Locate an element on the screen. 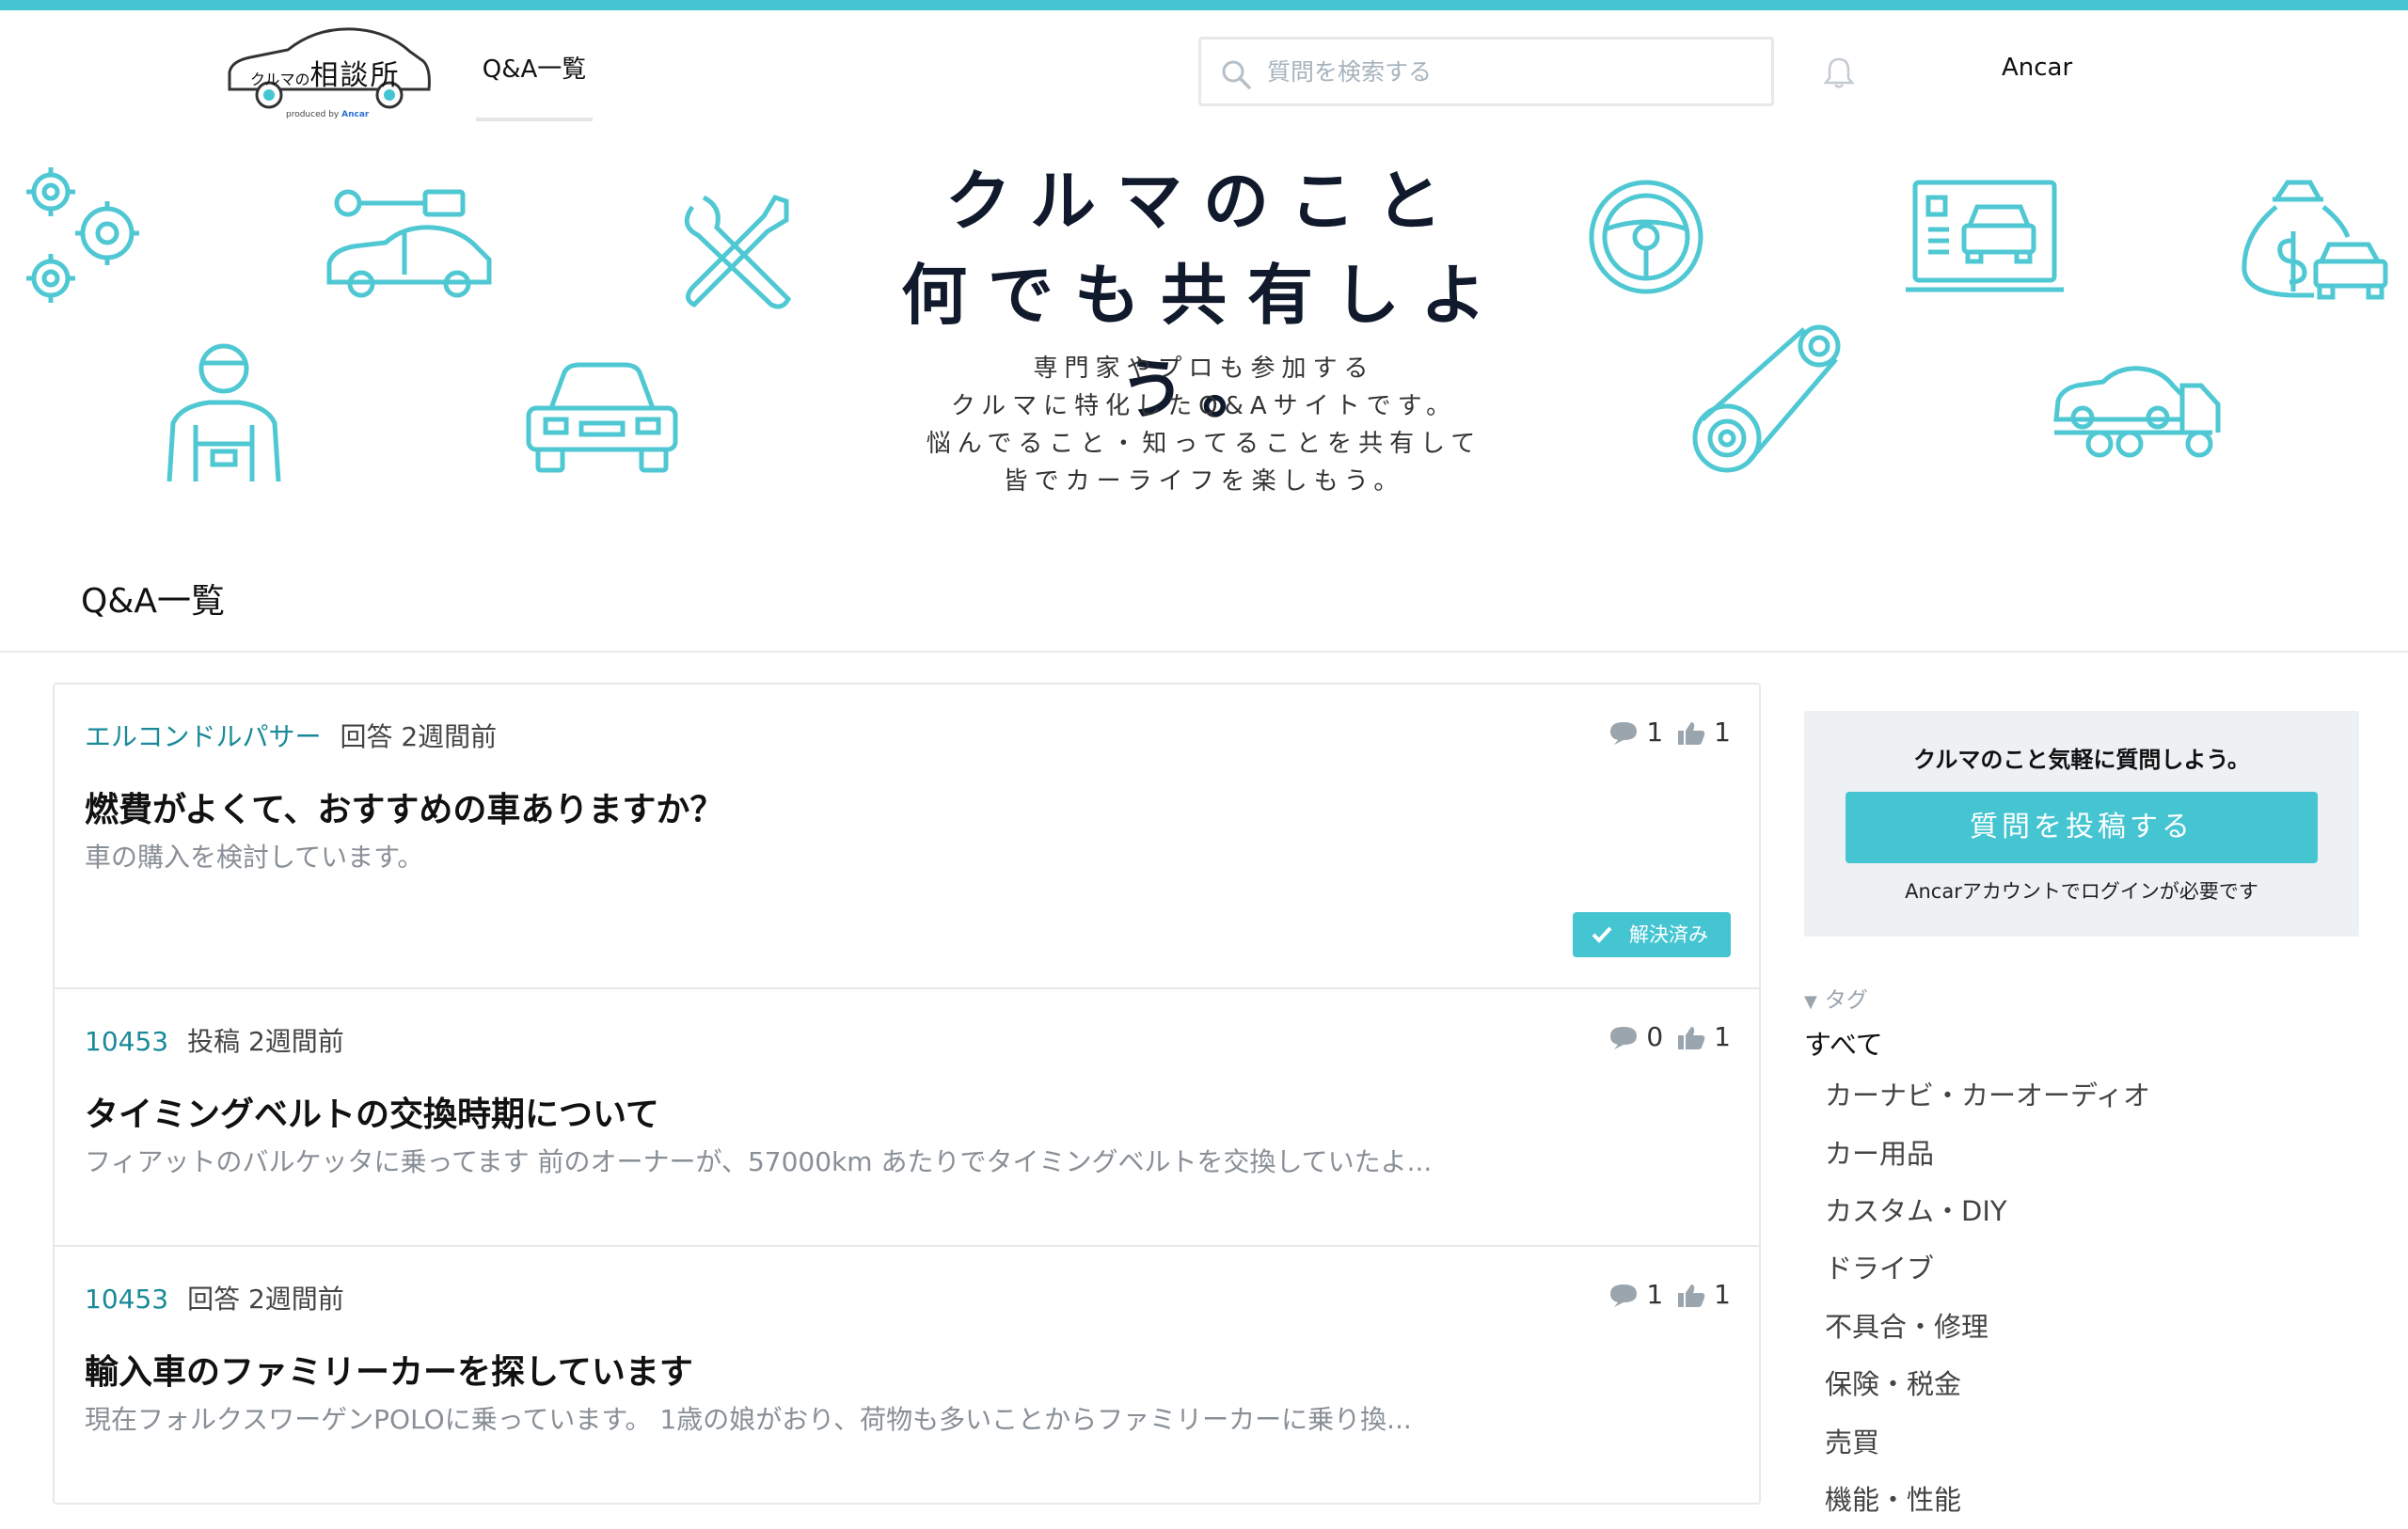  user-menu: Ancar is located at coordinates (2037, 68).